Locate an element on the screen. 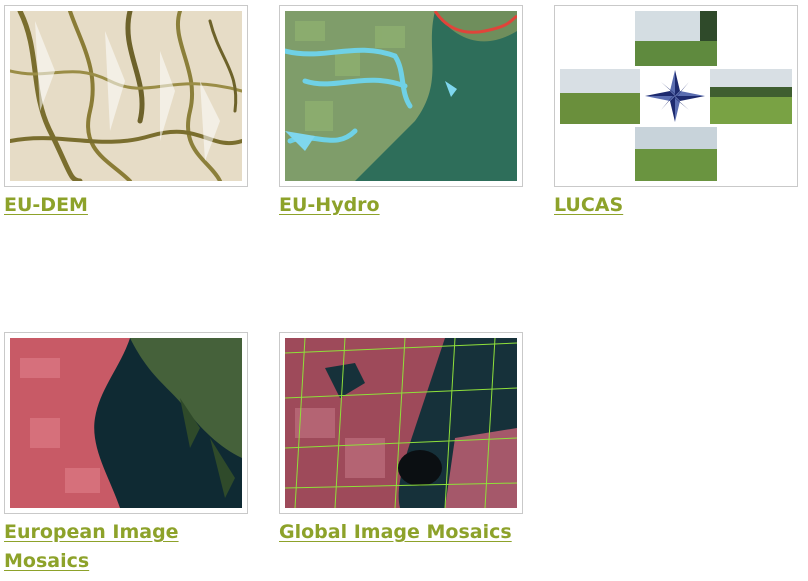 Image resolution: width=808 pixels, height=581 pixels. terrain-image is located at coordinates (126, 96).